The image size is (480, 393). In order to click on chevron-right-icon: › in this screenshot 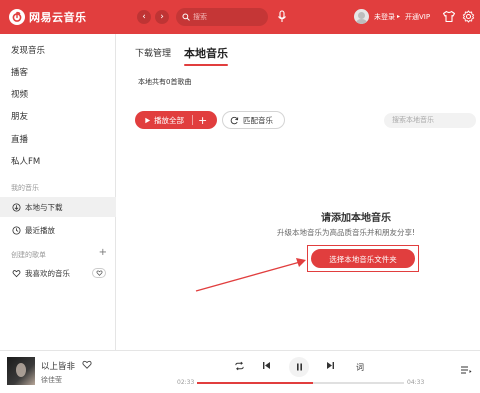, I will do `click(162, 17)`.